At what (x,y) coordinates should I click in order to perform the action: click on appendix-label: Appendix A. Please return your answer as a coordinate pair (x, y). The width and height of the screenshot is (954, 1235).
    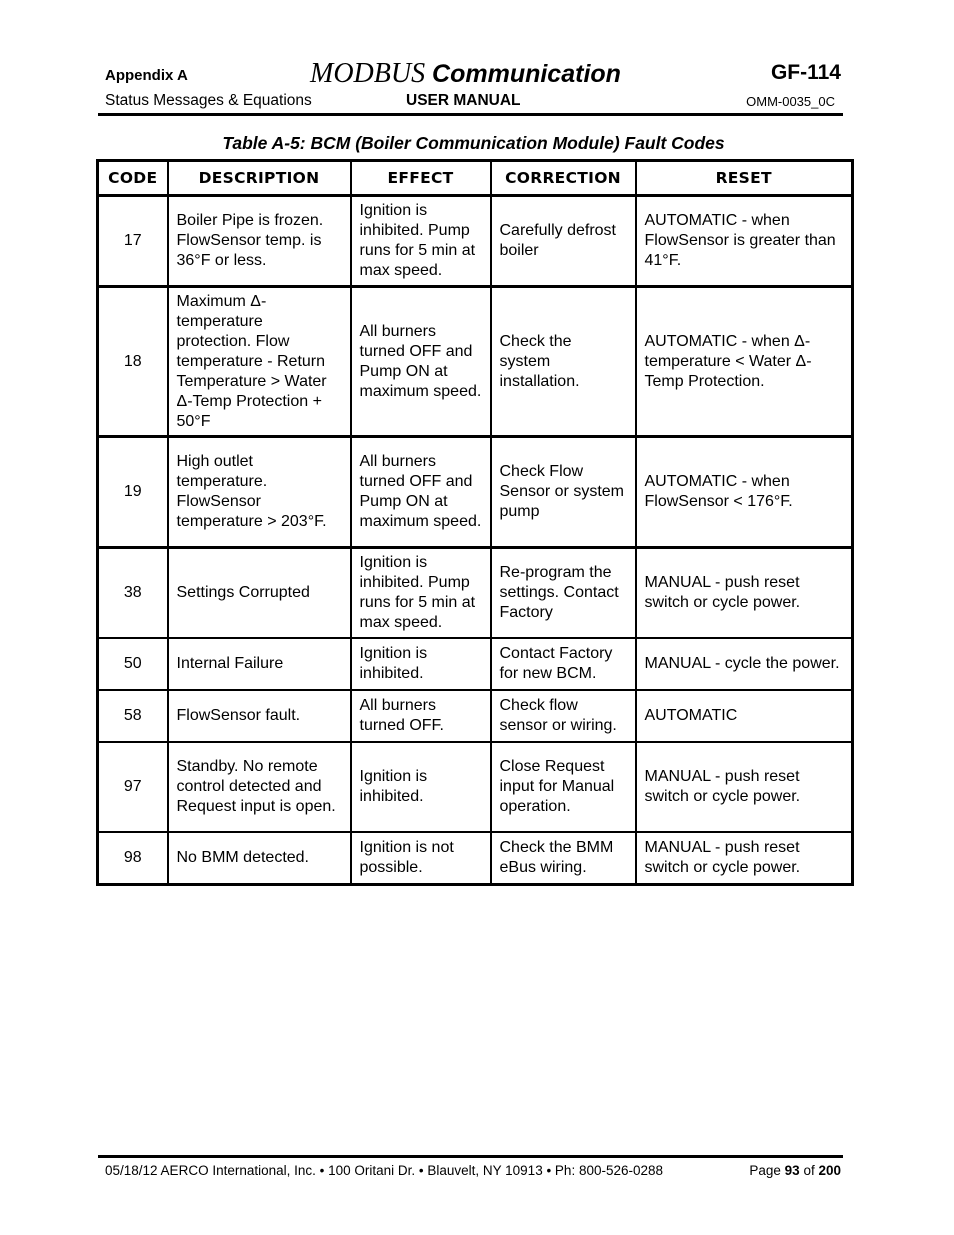
    Looking at the image, I should click on (146, 75).